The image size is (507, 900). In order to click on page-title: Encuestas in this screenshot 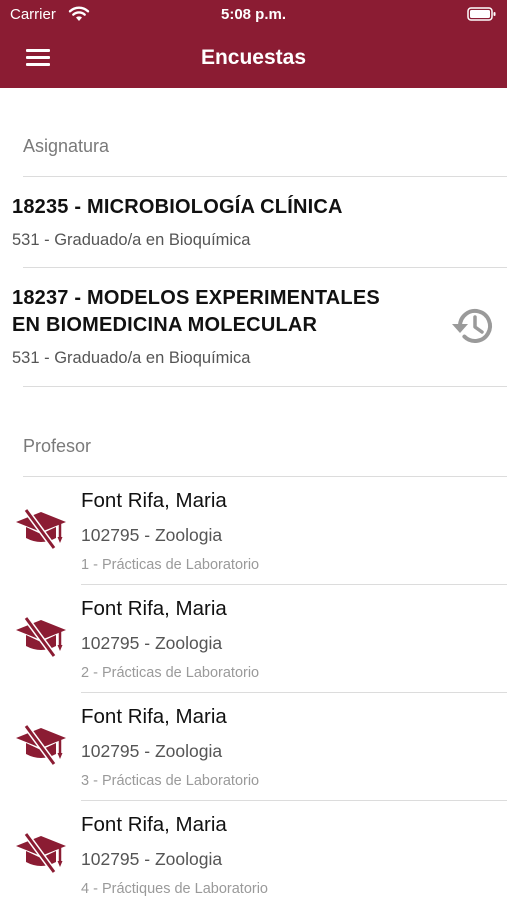, I will do `click(253, 57)`.